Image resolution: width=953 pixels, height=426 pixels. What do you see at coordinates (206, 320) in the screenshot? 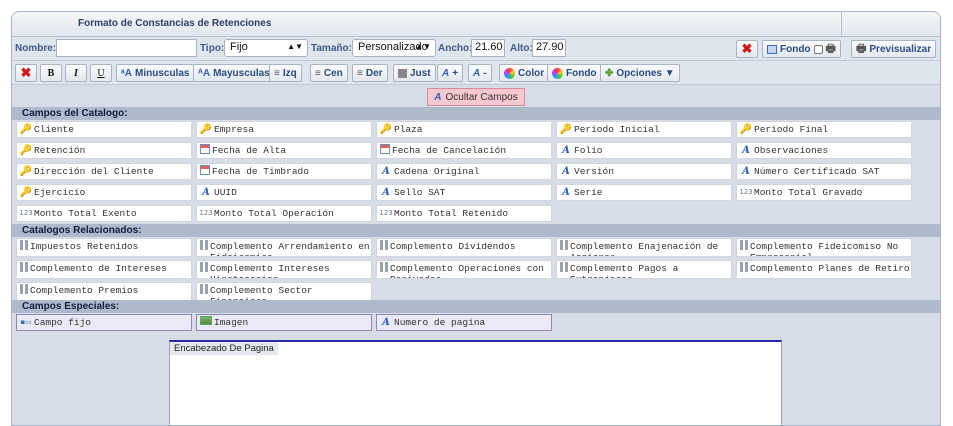
I see `image-icon` at bounding box center [206, 320].